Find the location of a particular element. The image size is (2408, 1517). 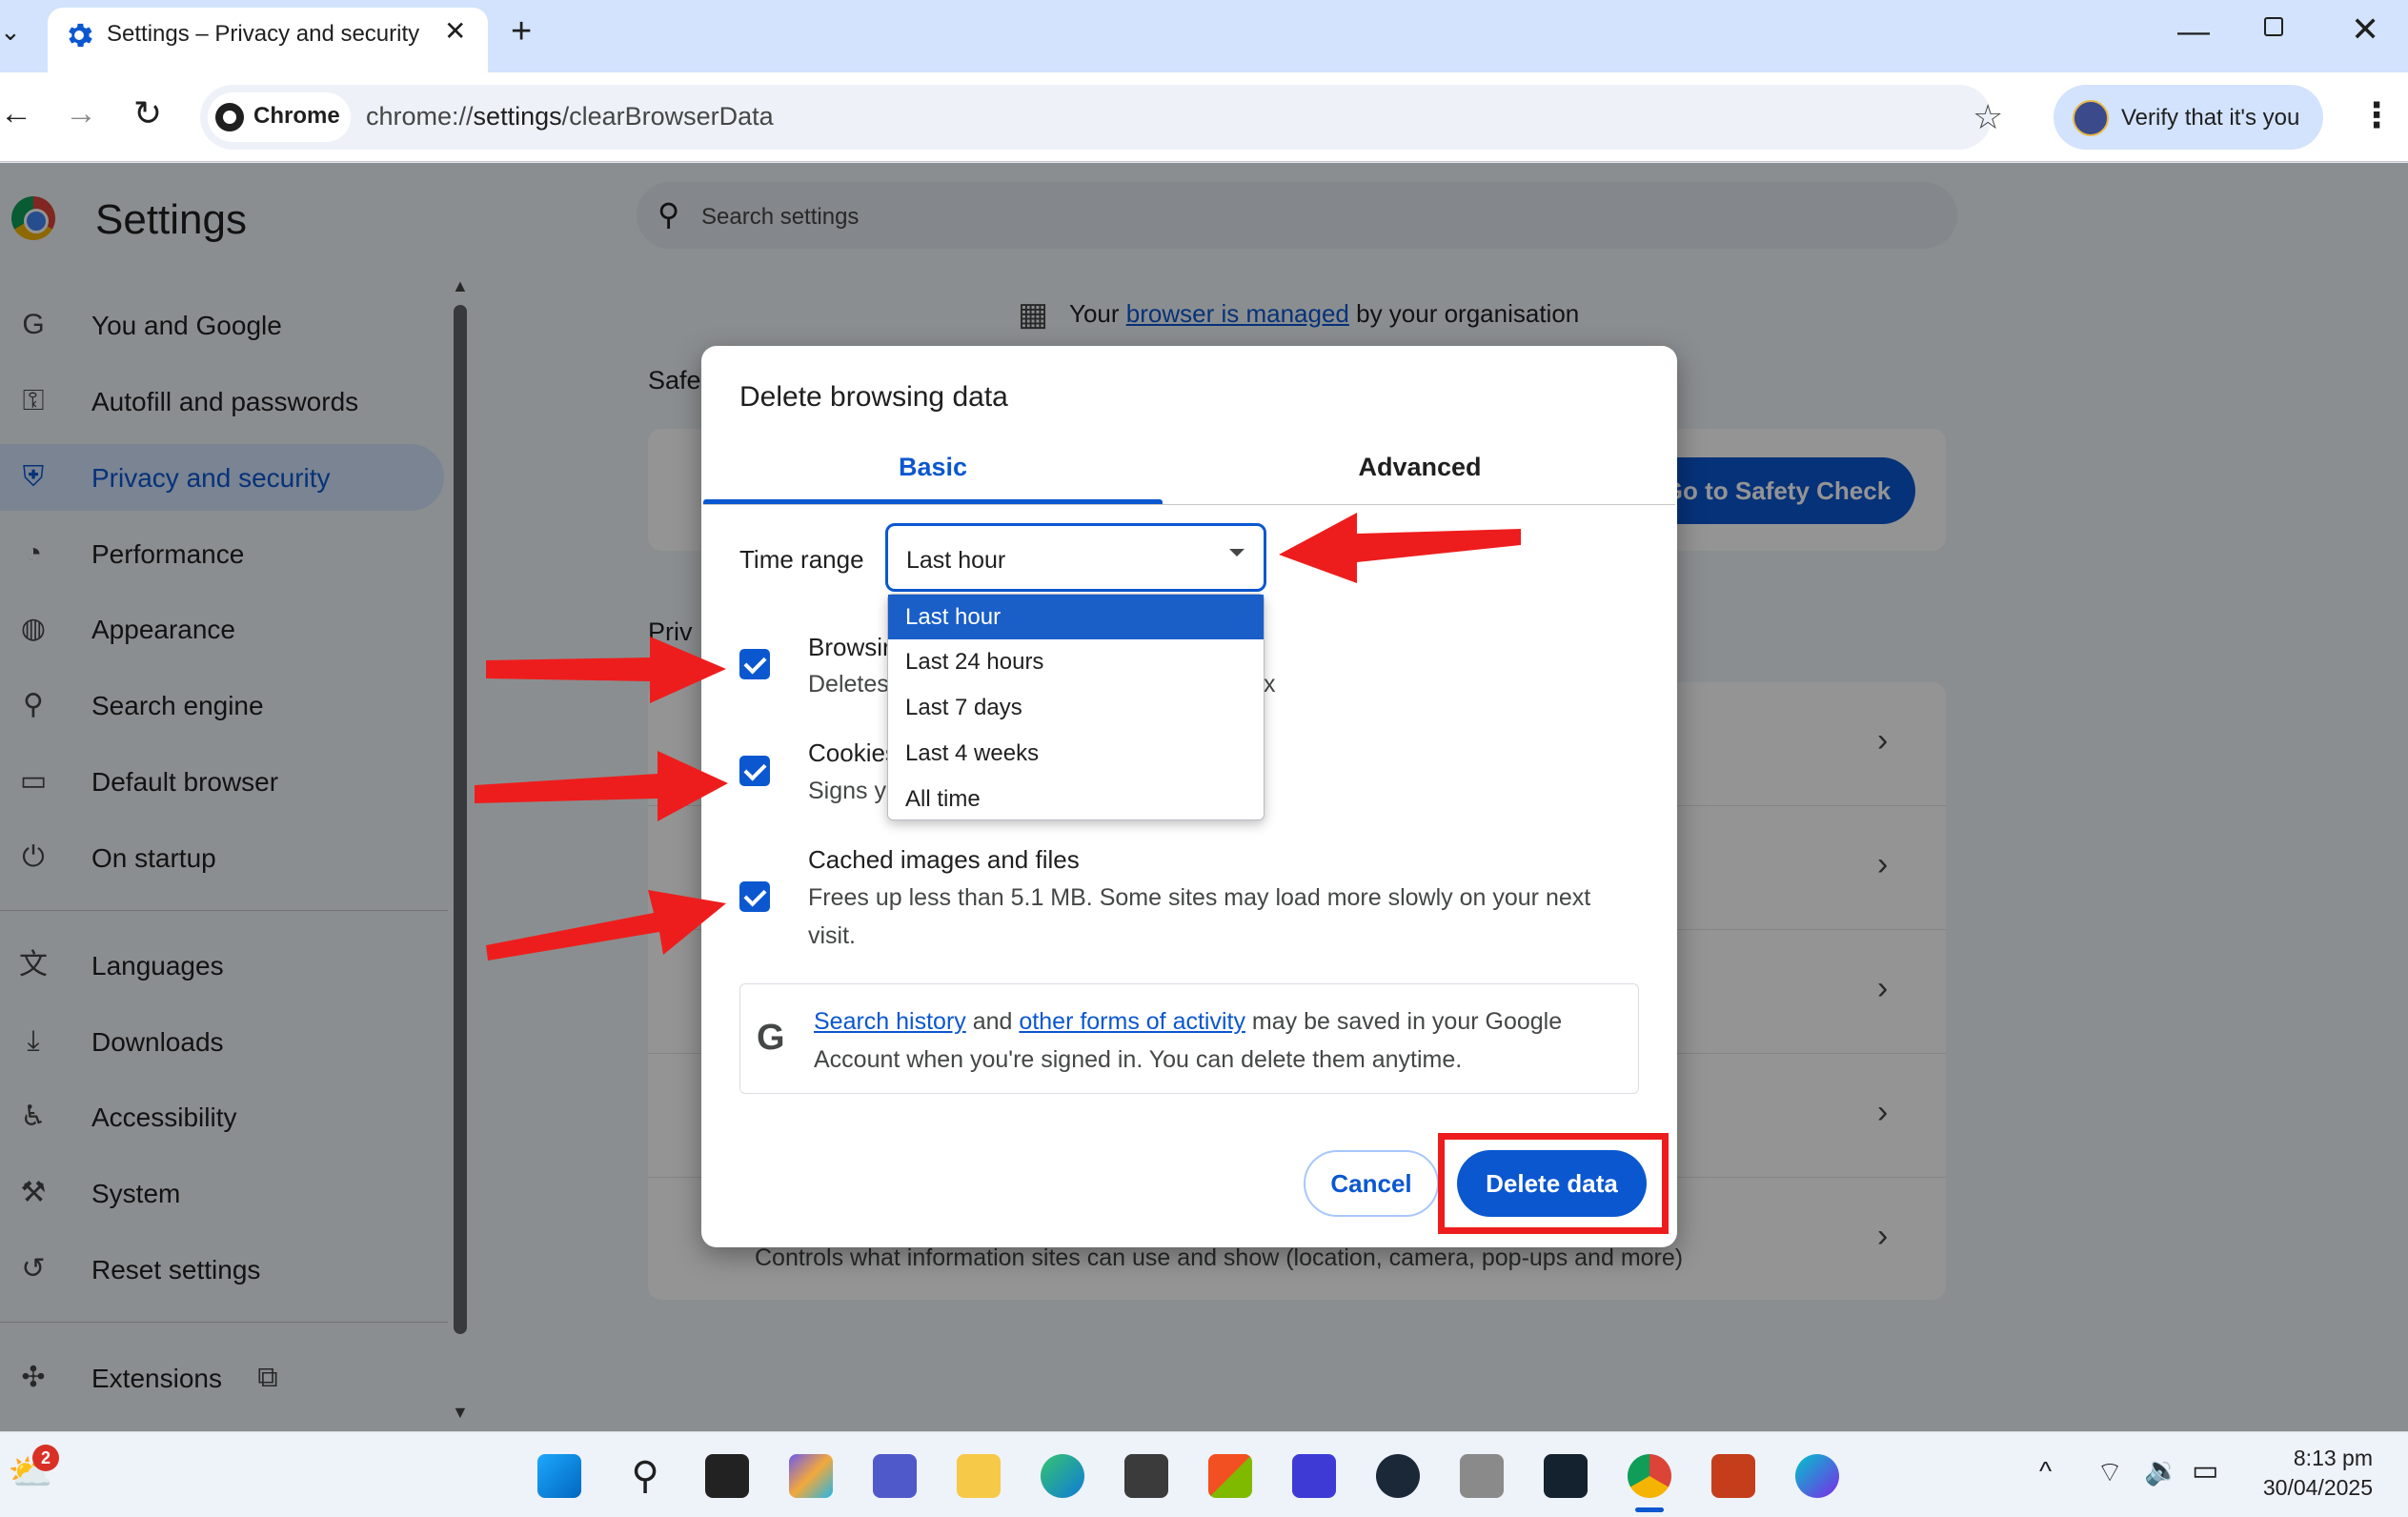

wifi-icon: ⌔ is located at coordinates (2110, 1472).